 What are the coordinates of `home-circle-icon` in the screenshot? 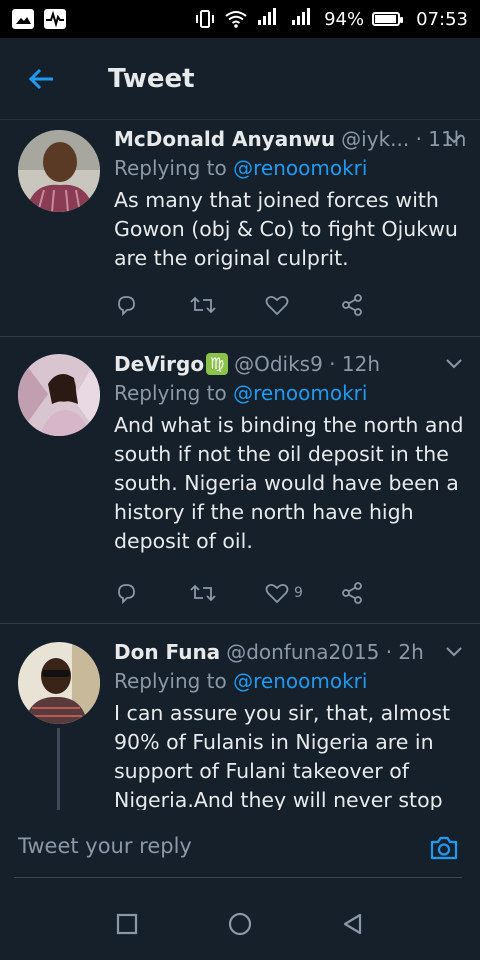 It's located at (240, 924).